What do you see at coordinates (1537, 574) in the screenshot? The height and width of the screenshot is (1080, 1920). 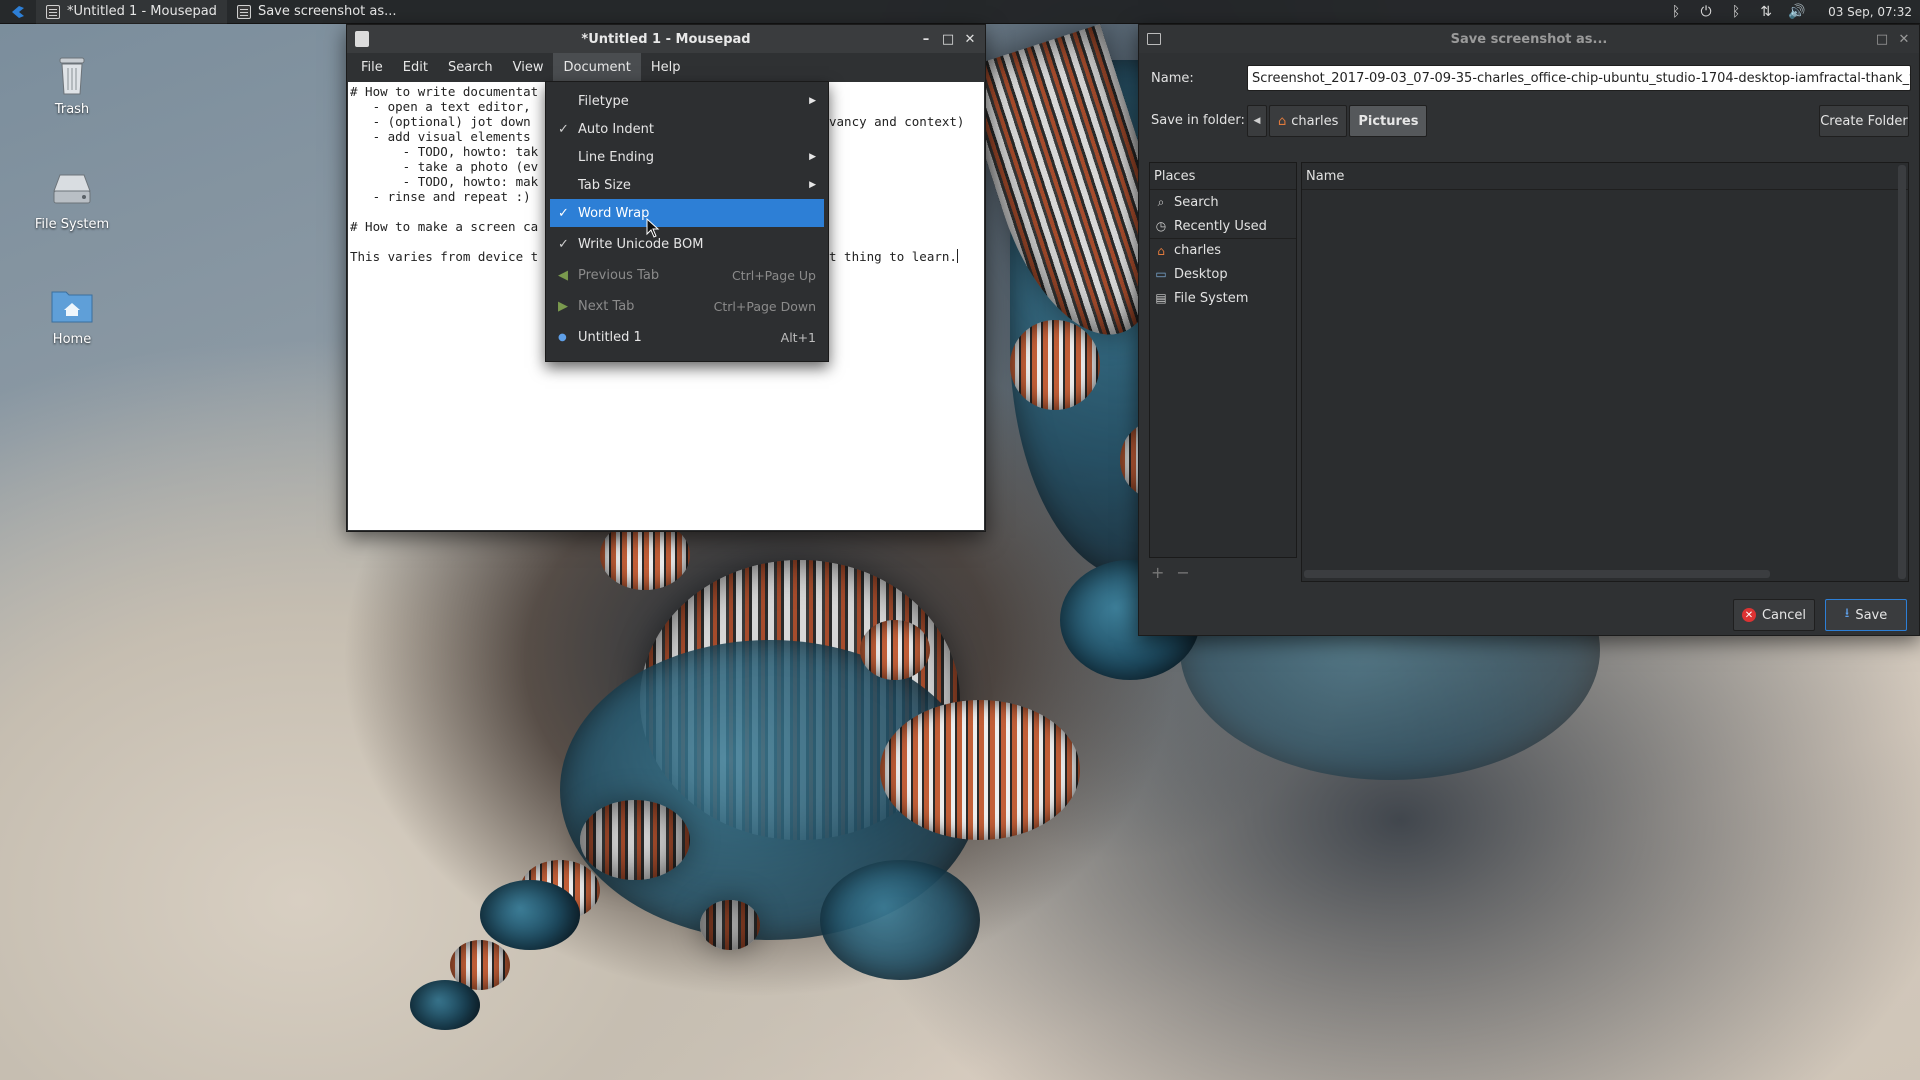 I see `horizontal-scrollbar` at bounding box center [1537, 574].